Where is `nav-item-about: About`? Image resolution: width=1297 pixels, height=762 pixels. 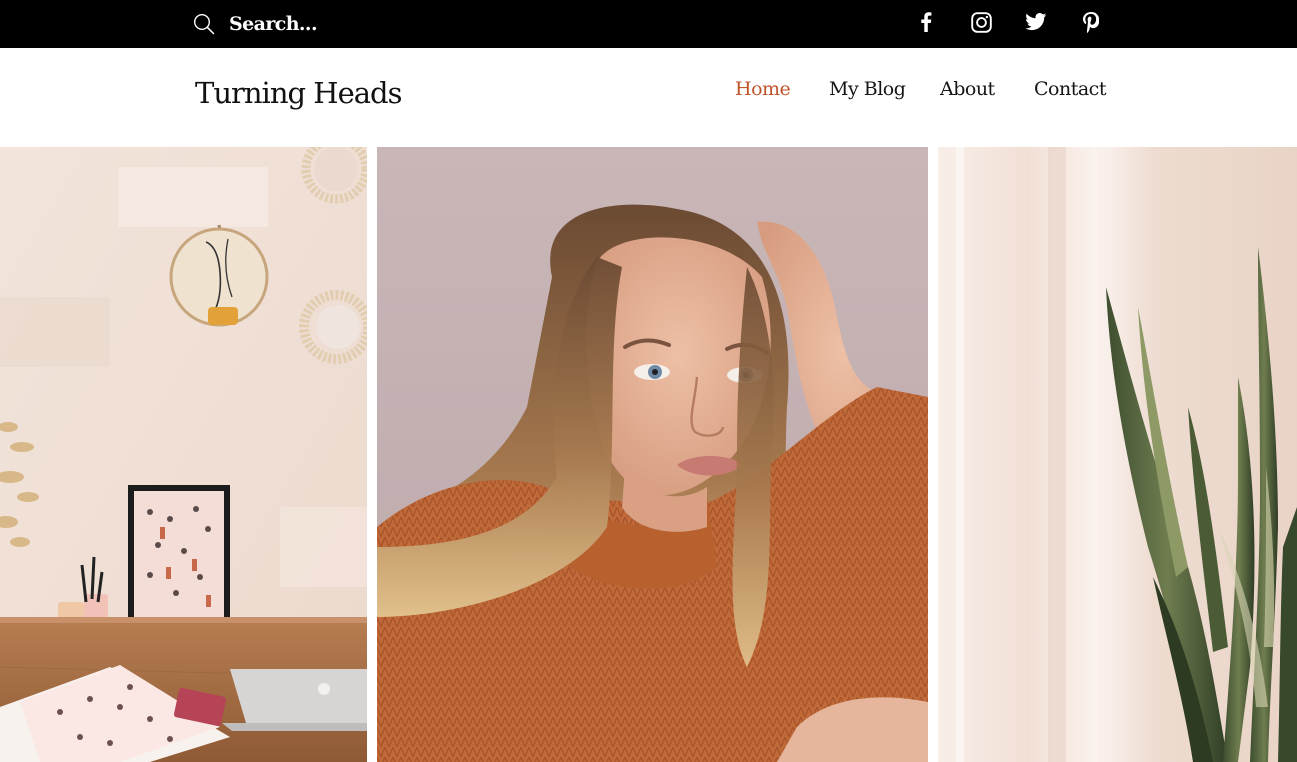
nav-item-about: About is located at coordinates (967, 89).